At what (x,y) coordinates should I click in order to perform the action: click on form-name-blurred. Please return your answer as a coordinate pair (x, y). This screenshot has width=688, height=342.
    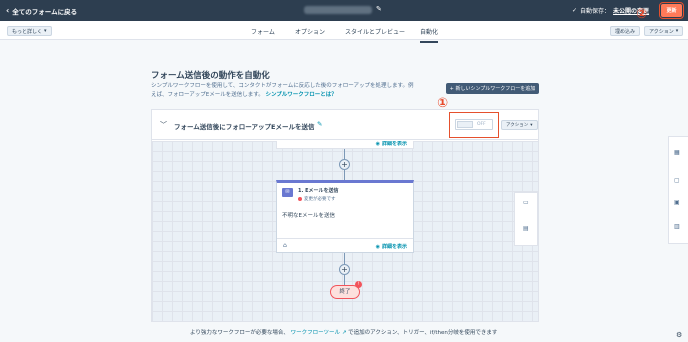
    Looking at the image, I should click on (338, 10).